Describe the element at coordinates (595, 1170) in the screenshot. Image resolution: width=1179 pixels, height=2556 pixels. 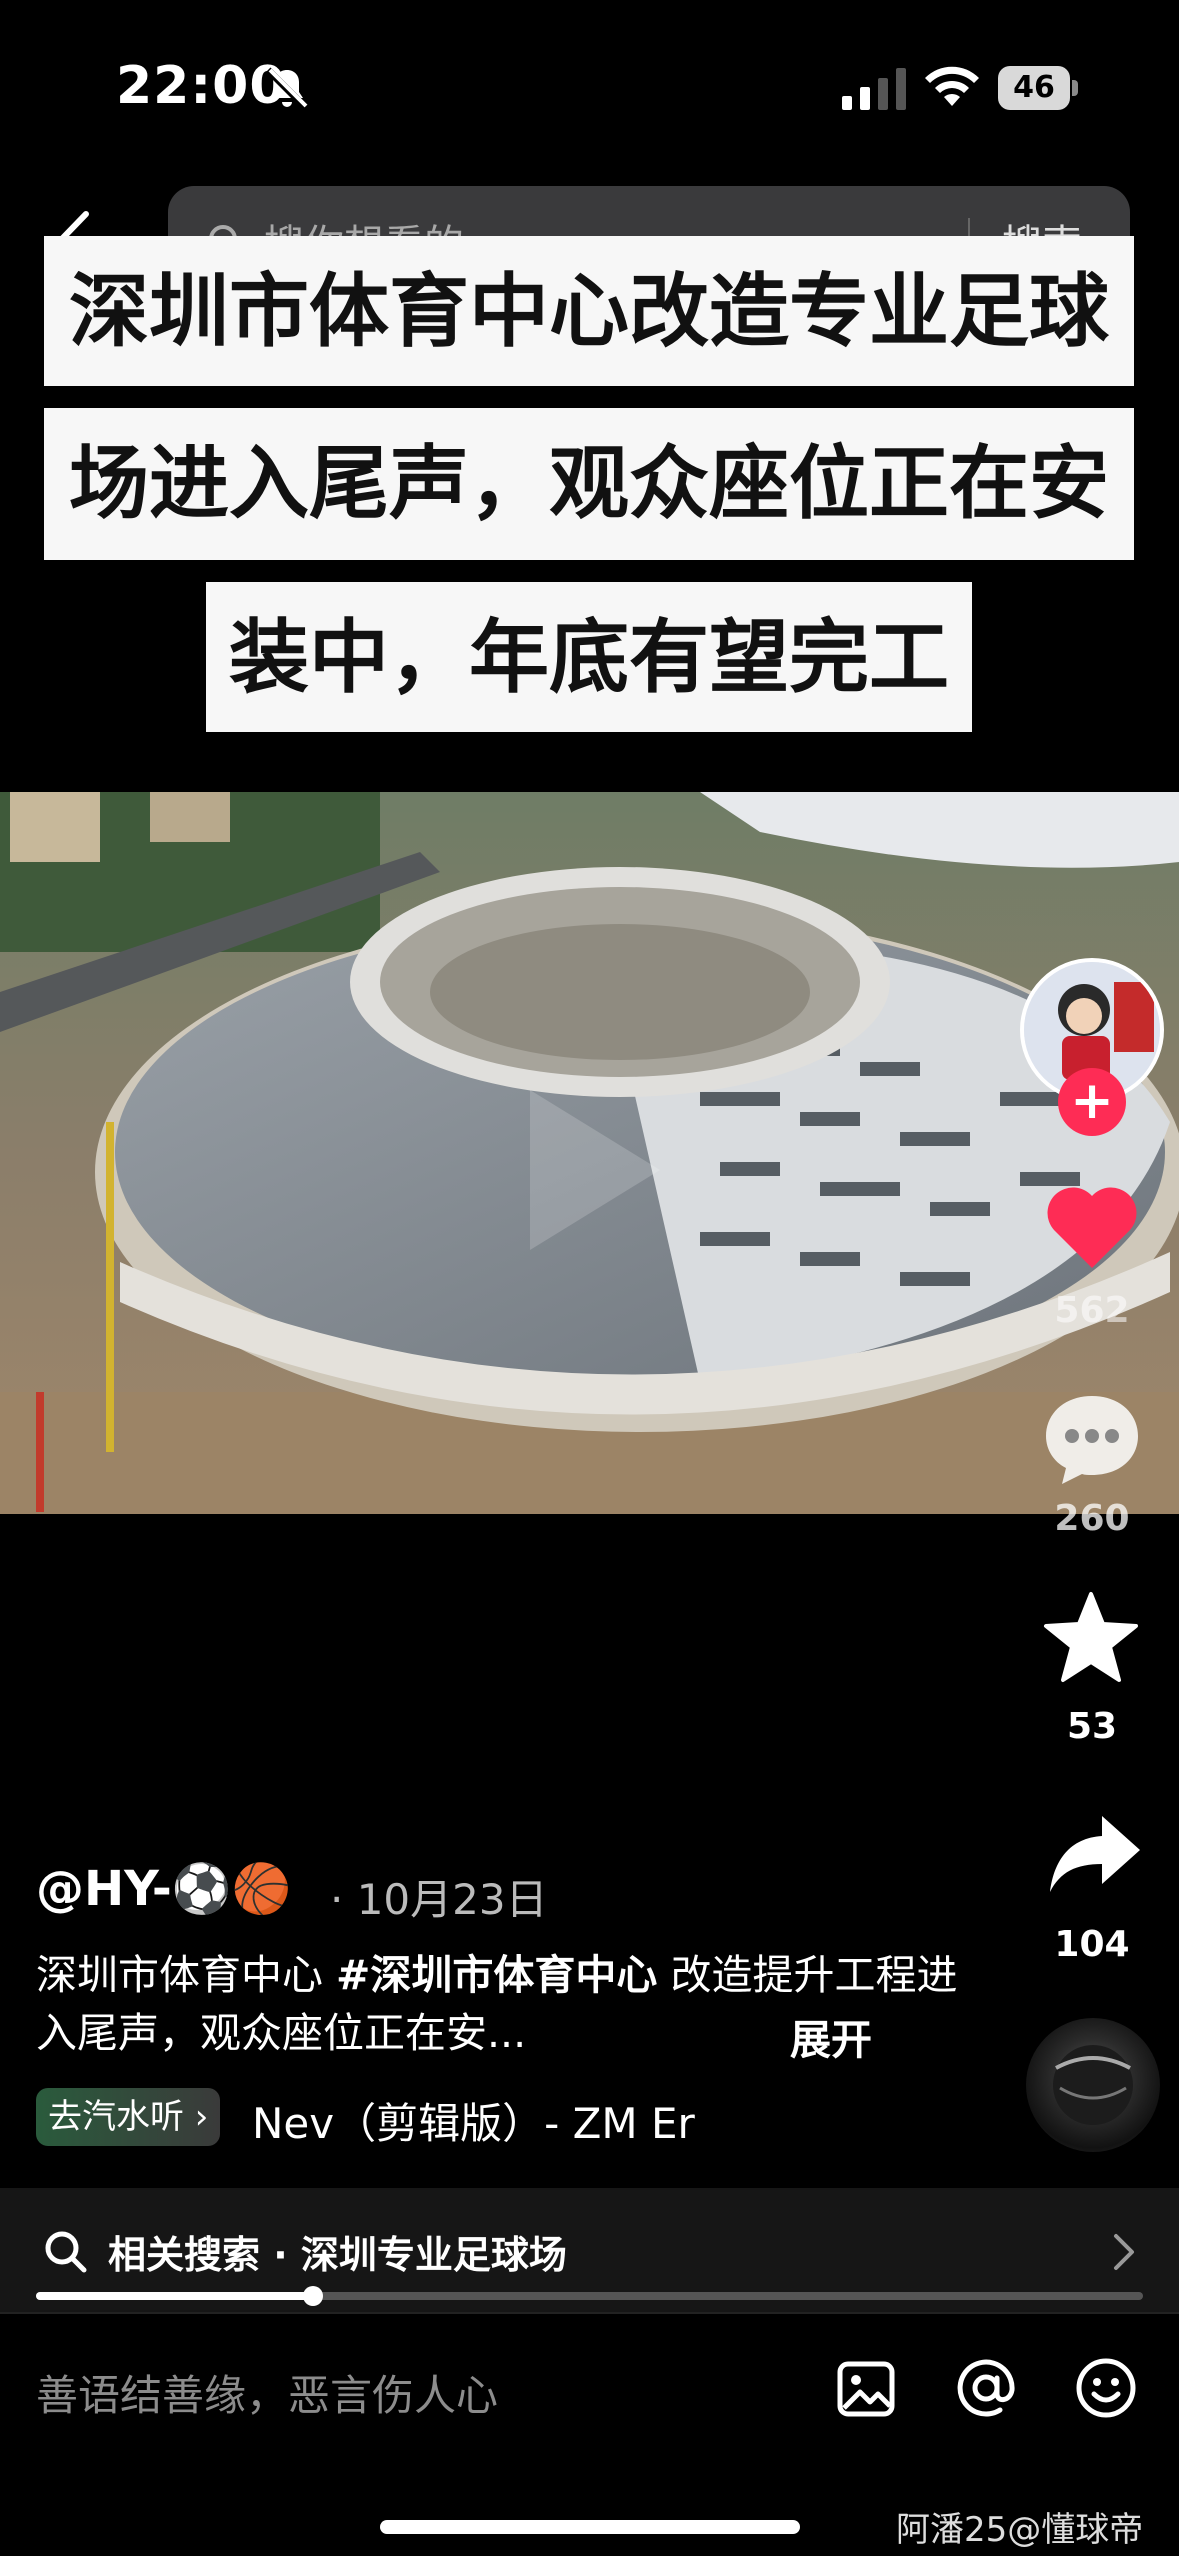
I see `play-icon` at that location.